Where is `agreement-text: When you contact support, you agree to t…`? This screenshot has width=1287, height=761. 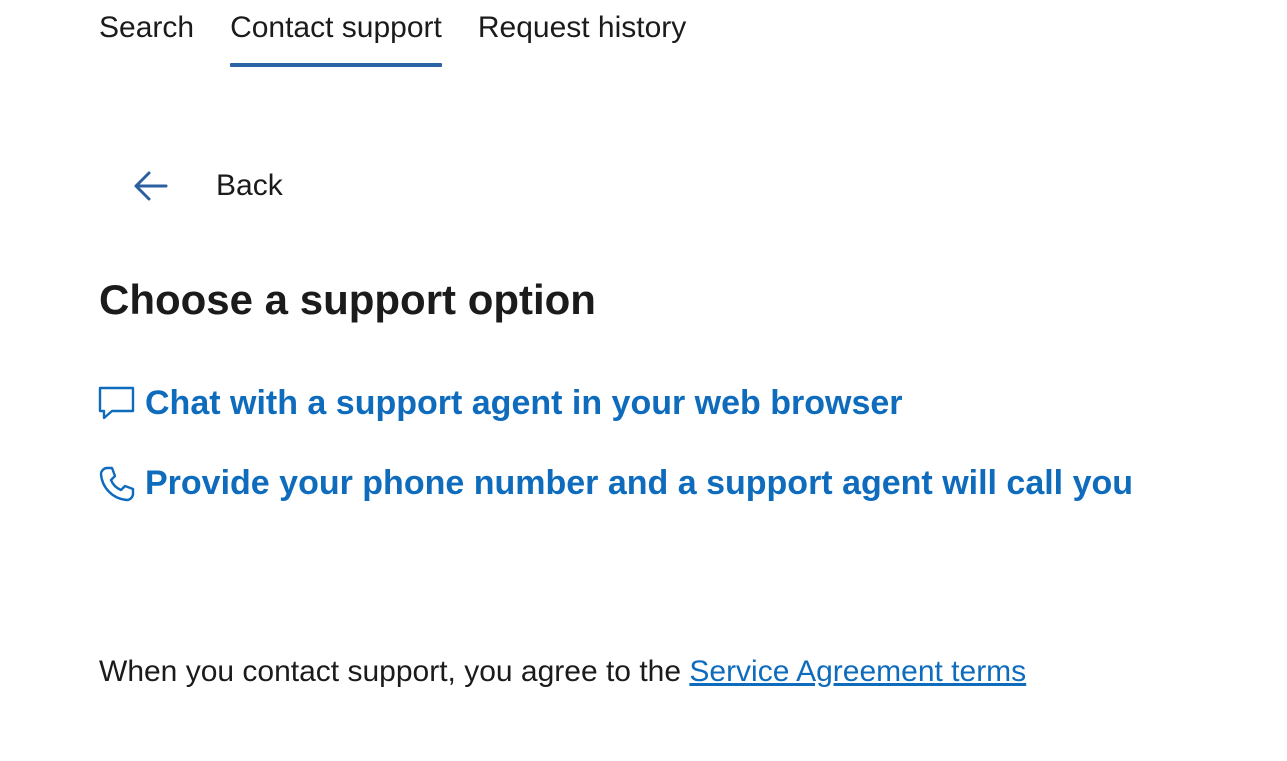
agreement-text: When you contact support, you agree to t… is located at coordinates (394, 671).